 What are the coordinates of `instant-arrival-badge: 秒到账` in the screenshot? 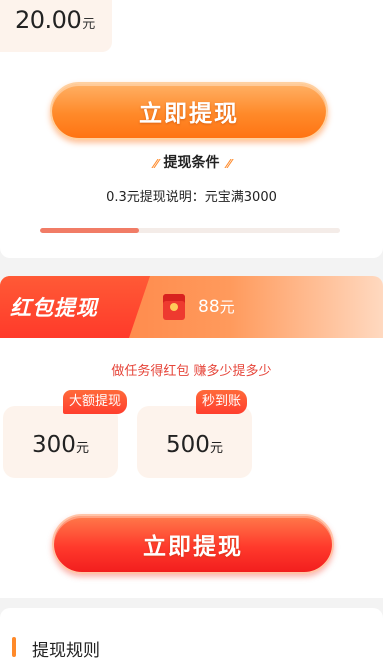 It's located at (222, 402).